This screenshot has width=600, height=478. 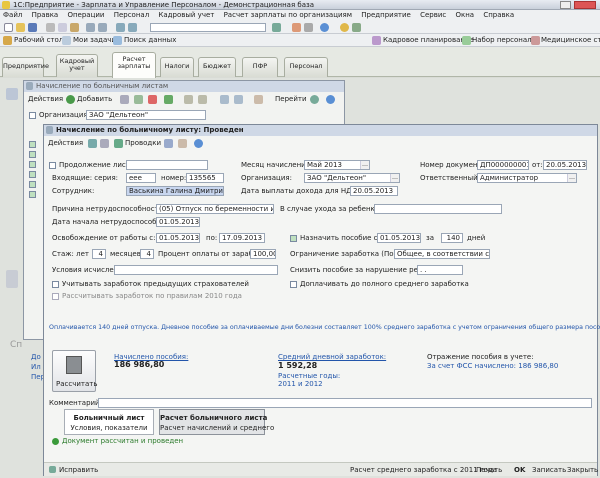 I want to click on list-actions-menu: Действия, so click(x=45, y=99).